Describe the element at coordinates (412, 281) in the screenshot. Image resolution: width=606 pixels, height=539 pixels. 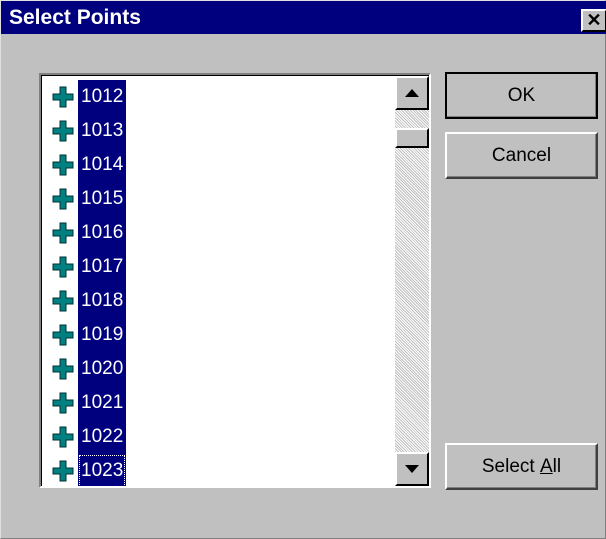
I see `vertical-scrollbar` at that location.